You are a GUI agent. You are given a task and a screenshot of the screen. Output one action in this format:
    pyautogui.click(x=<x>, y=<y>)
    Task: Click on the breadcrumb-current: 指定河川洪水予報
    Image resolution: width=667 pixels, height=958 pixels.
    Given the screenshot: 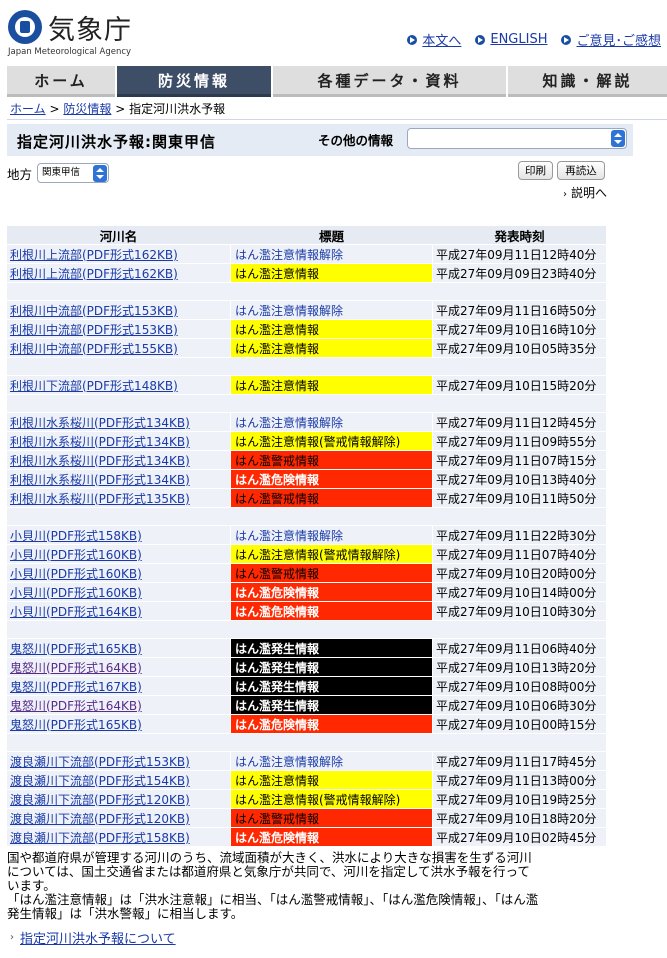 What is the action you would take?
    pyautogui.click(x=177, y=109)
    